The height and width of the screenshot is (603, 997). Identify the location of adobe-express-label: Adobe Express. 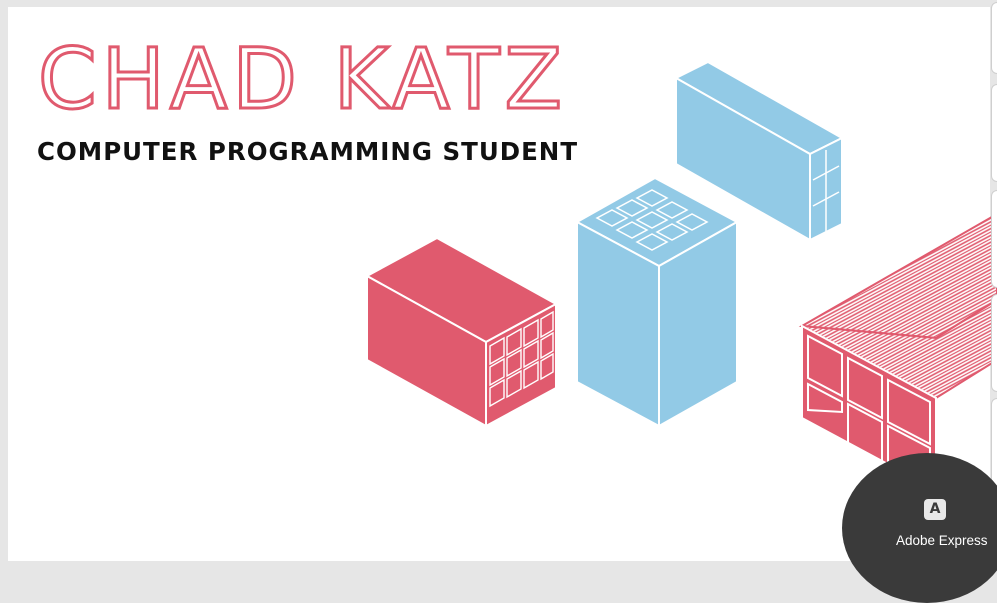
(942, 540).